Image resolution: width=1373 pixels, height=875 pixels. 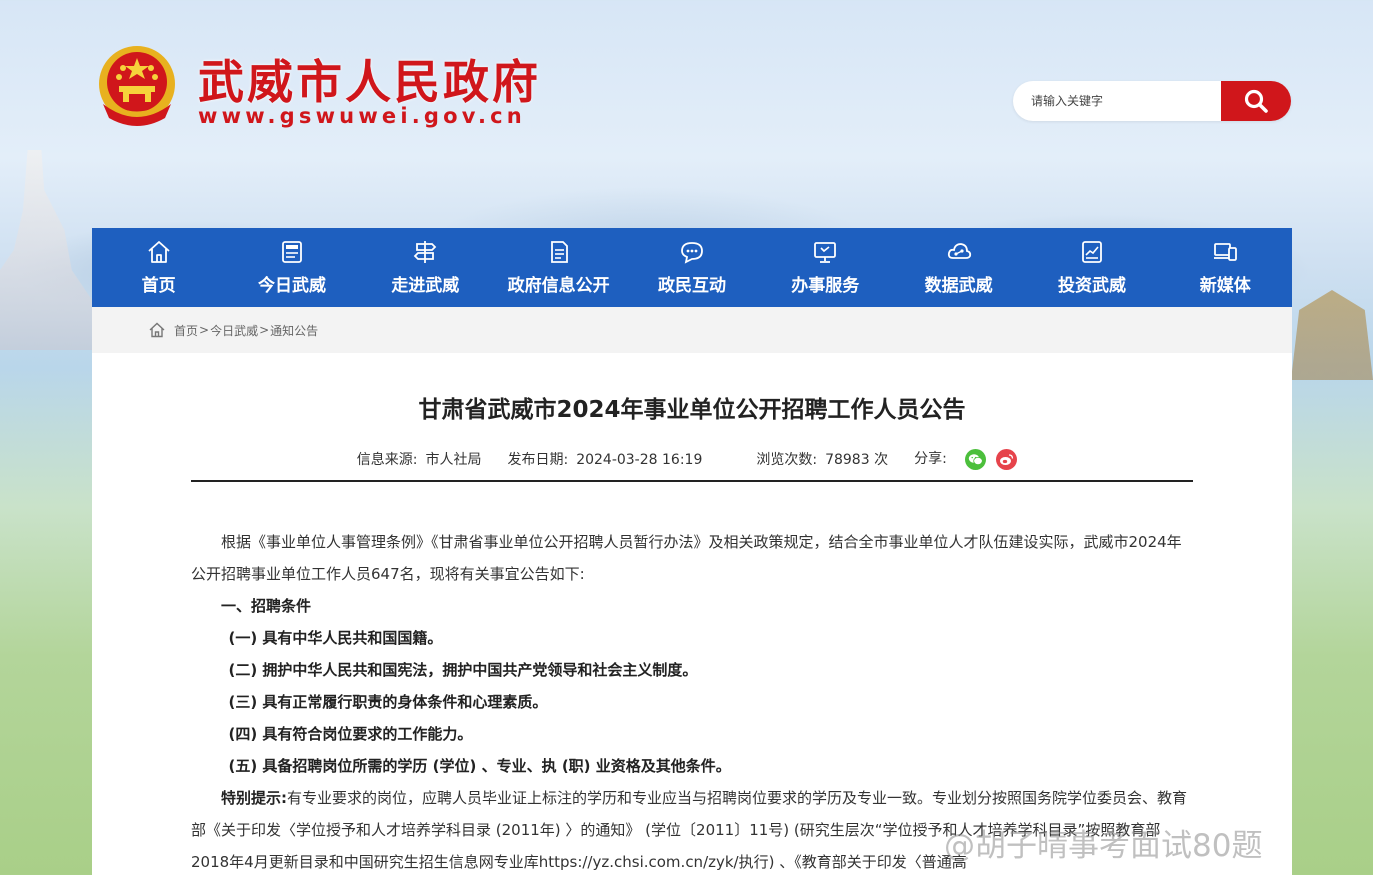 I want to click on share-label: 分享:, so click(x=930, y=459).